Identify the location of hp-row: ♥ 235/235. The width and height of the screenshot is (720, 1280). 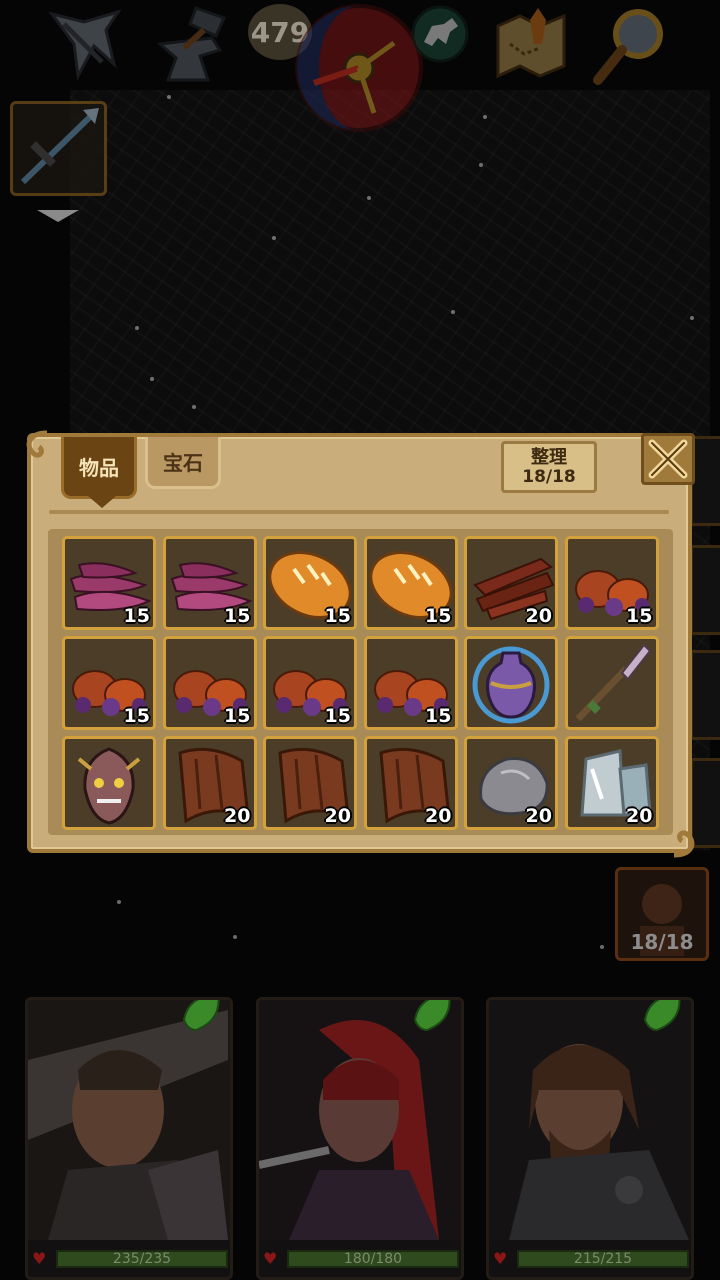
(130, 1259).